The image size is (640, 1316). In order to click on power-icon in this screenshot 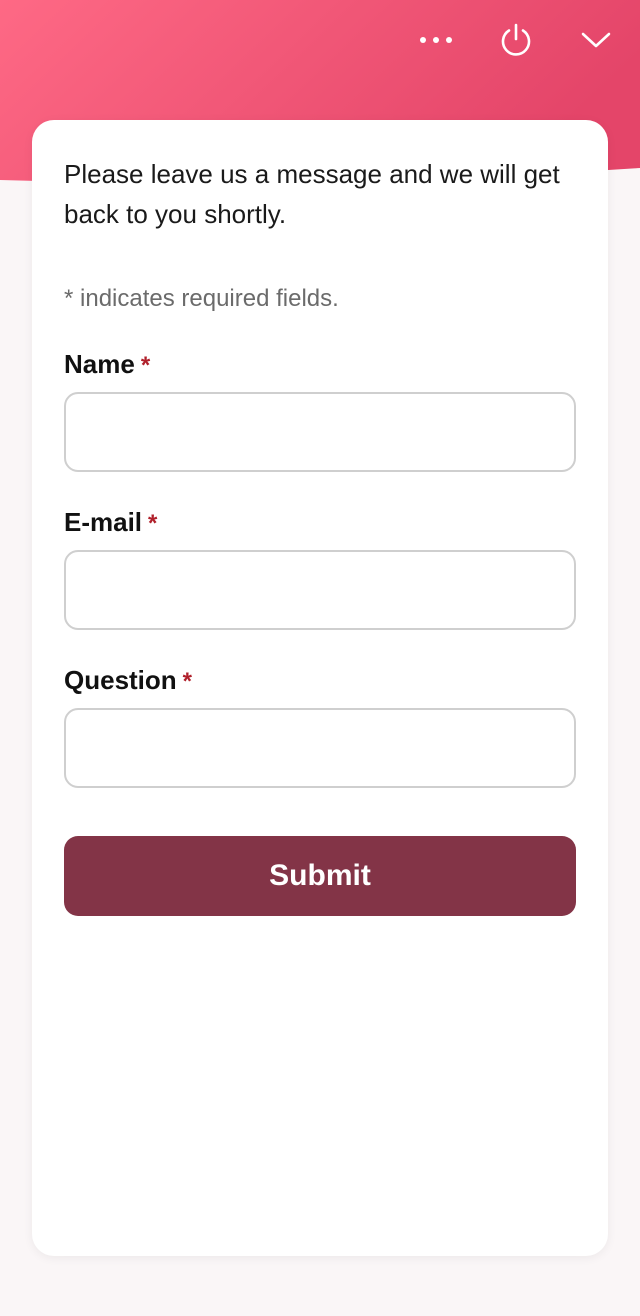, I will do `click(516, 39)`.